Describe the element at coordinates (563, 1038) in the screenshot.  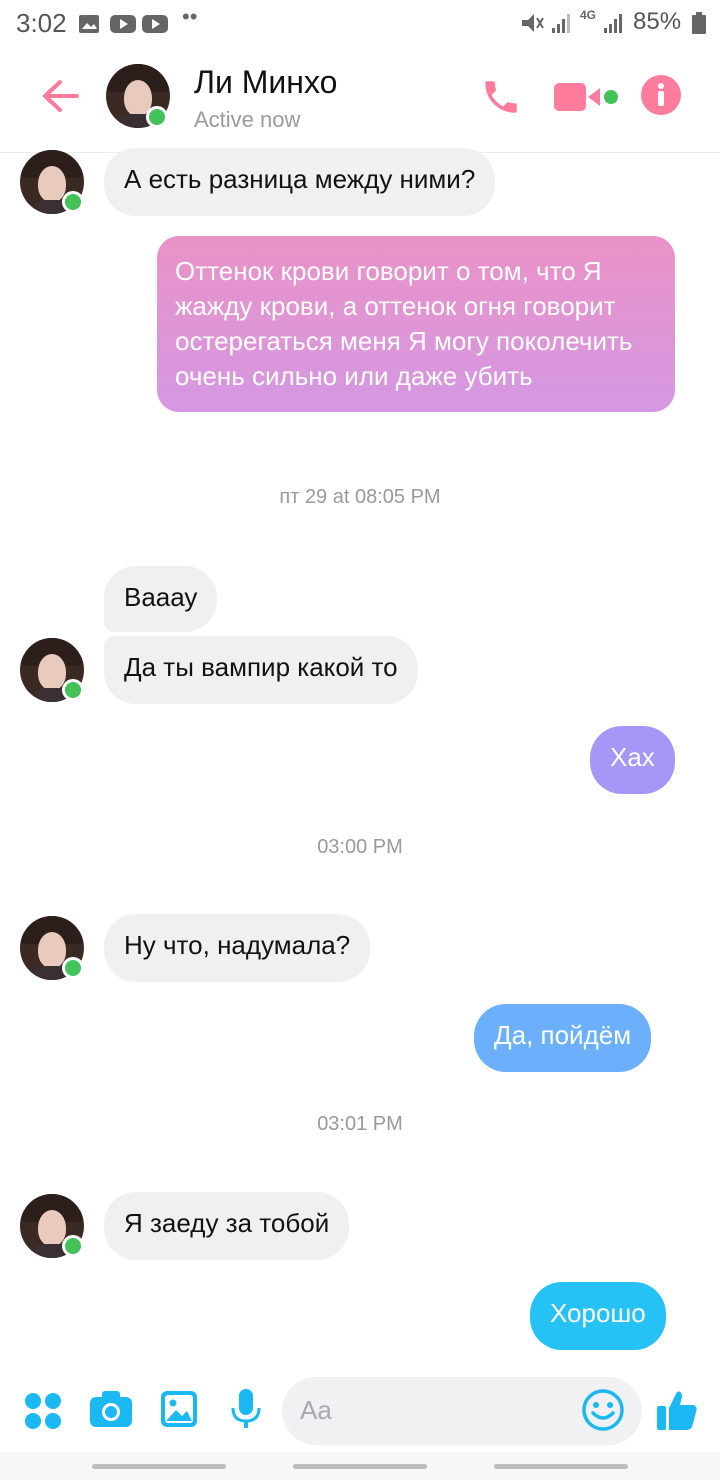
I see `outgoing-message: Да, пойдём` at that location.